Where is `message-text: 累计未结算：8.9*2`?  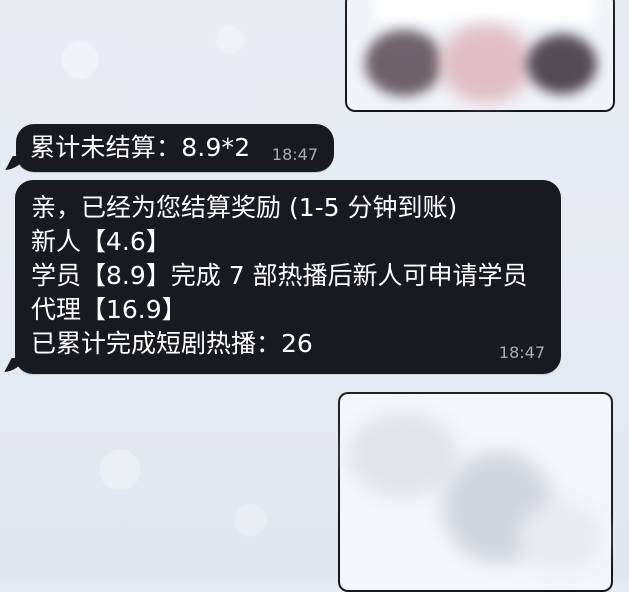
message-text: 累计未结算：8.9*2 is located at coordinates (140, 147).